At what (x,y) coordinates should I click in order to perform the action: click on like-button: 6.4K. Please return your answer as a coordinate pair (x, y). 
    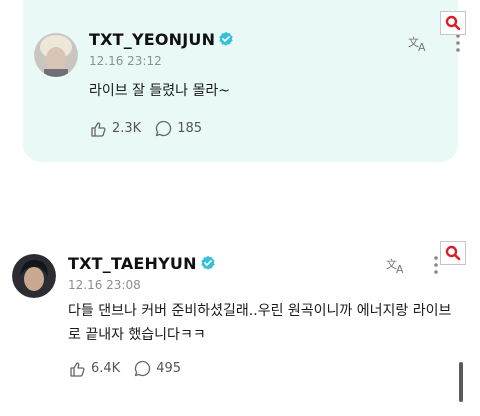
    Looking at the image, I should click on (94, 369).